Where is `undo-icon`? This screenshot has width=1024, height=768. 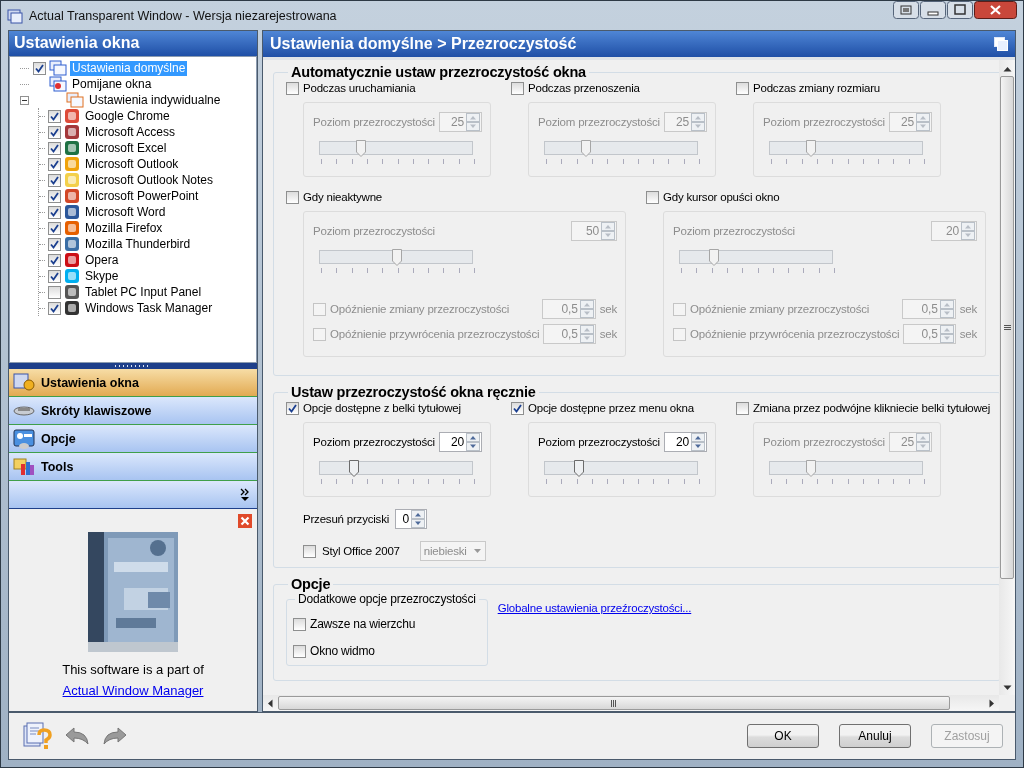 undo-icon is located at coordinates (77, 736).